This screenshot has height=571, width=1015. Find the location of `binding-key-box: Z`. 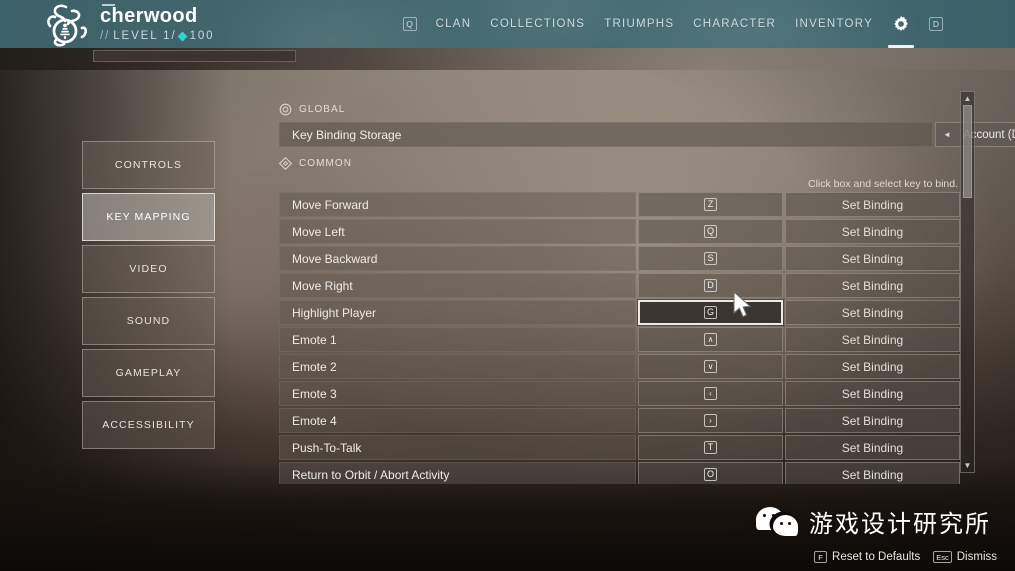

binding-key-box: Z is located at coordinates (710, 204).